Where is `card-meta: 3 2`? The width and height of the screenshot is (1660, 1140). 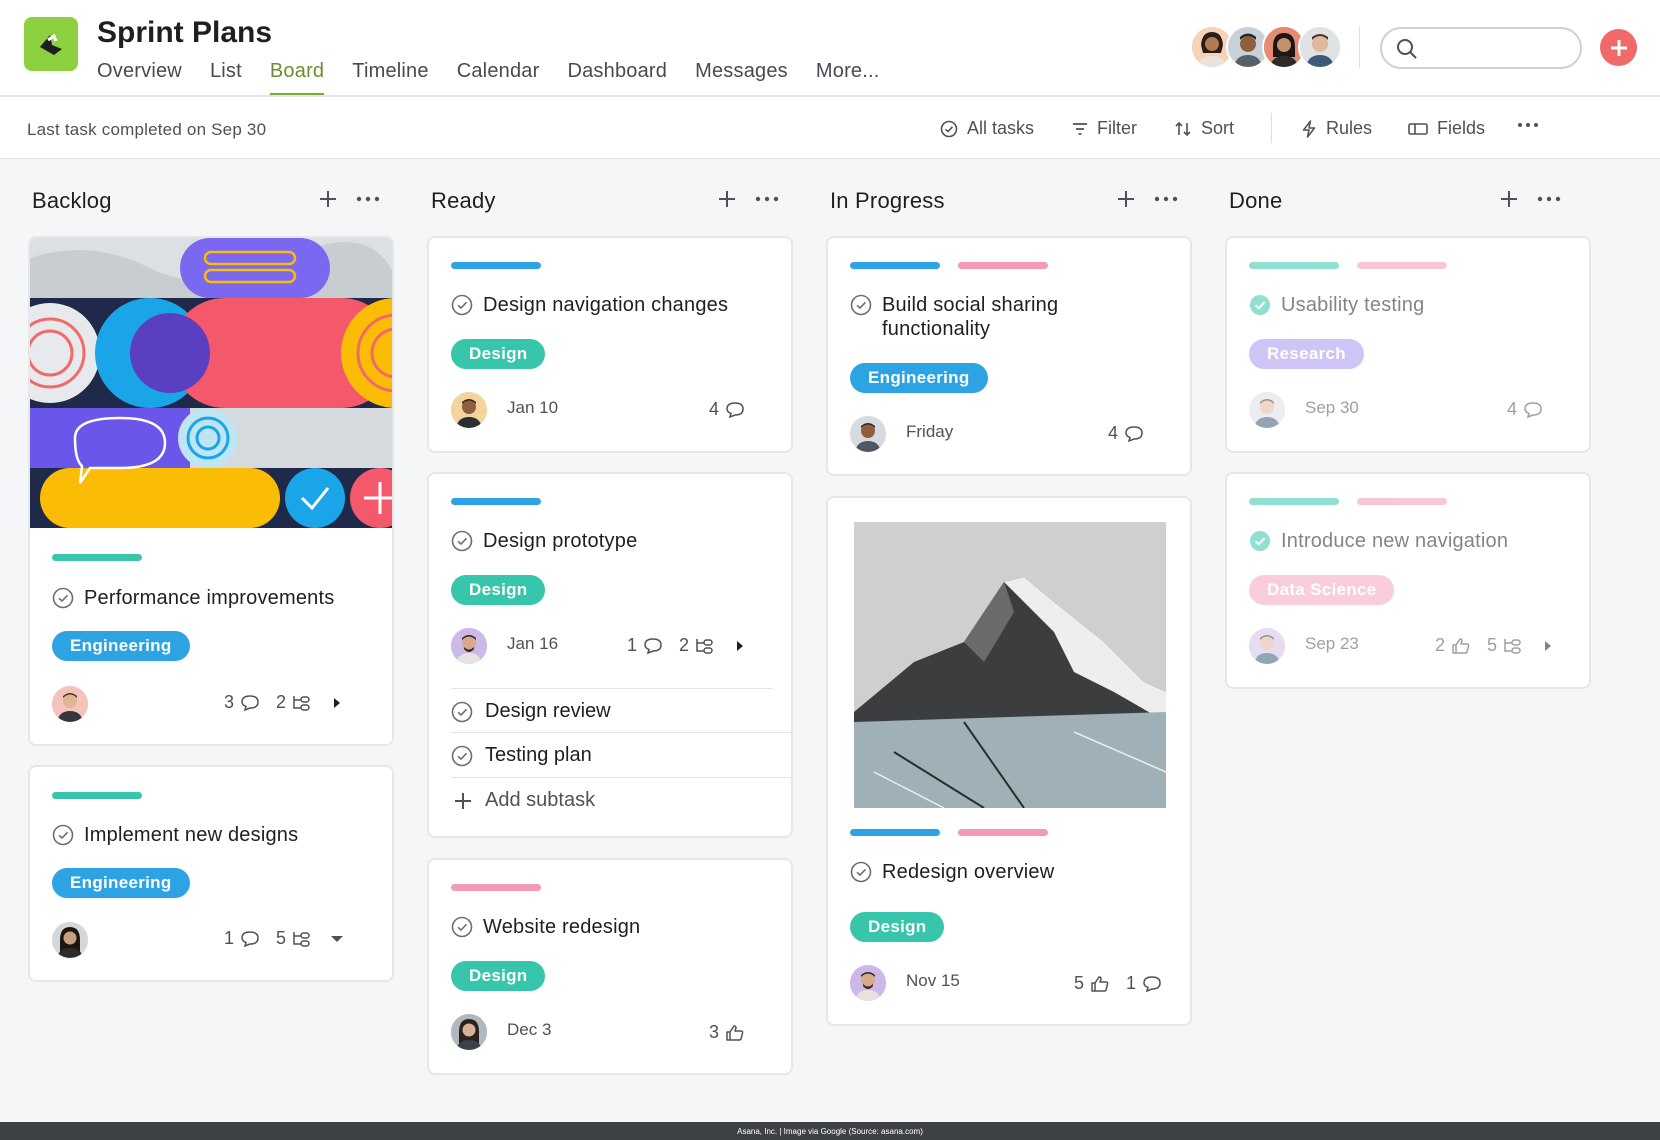 card-meta: 3 2 is located at coordinates (283, 702).